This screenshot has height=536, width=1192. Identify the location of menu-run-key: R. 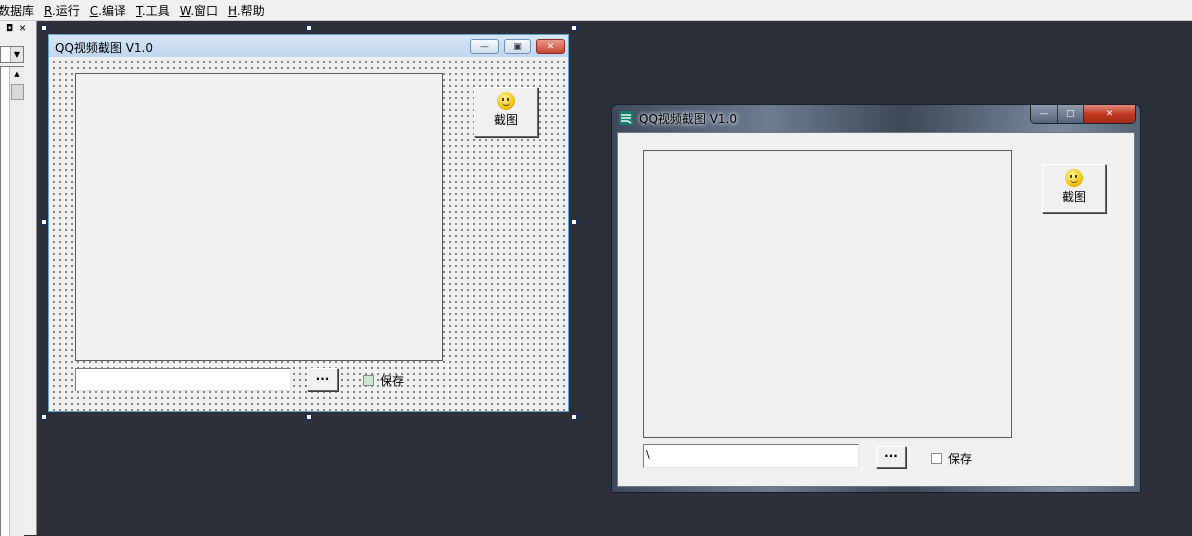
(48, 10).